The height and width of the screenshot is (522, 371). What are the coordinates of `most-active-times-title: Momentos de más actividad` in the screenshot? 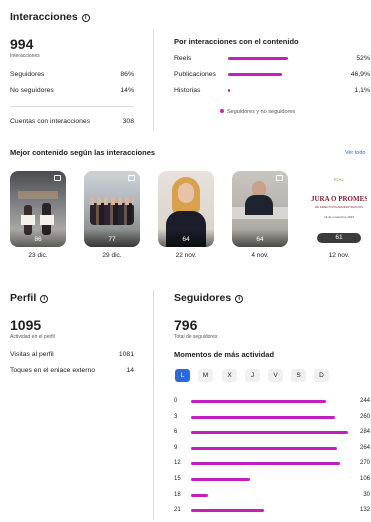 It's located at (224, 354).